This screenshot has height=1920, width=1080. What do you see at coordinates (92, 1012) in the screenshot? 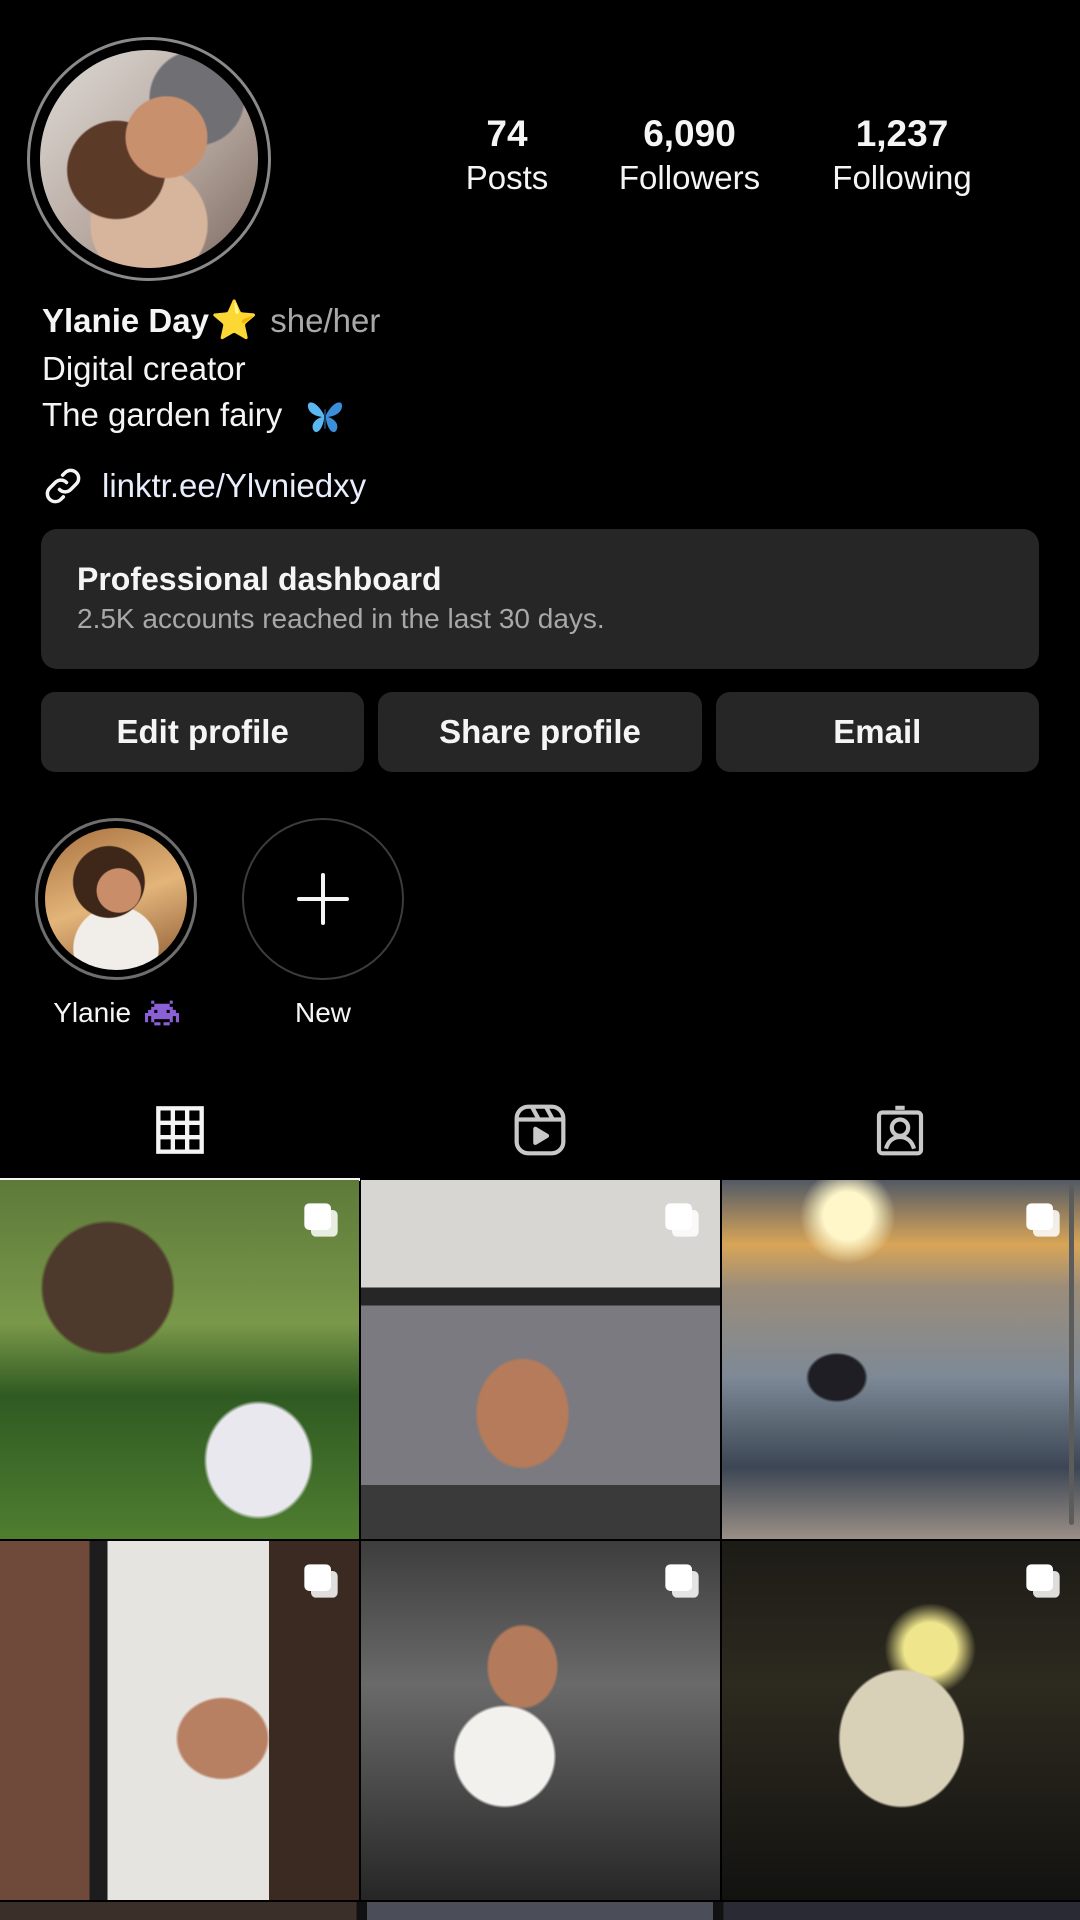
I see `highlight-label-text: Ylanie` at bounding box center [92, 1012].